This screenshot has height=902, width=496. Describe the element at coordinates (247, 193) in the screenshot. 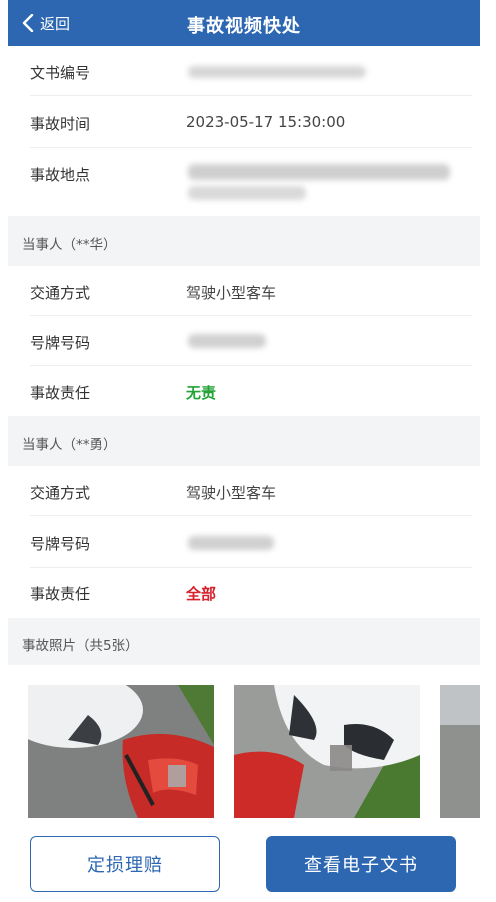

I see `accident-place-redacted-line2` at that location.